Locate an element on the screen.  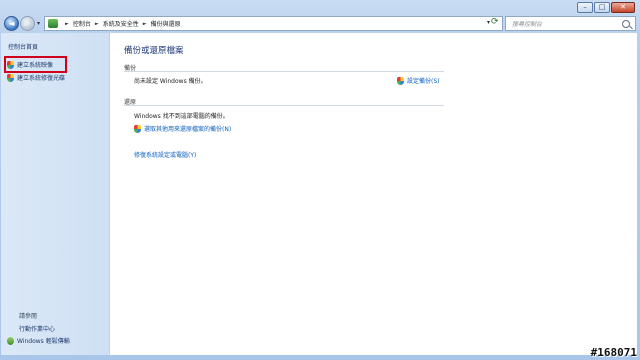
sidebar-item-easy-transfer: Windows 輕鬆傳輸 is located at coordinates (38, 340).